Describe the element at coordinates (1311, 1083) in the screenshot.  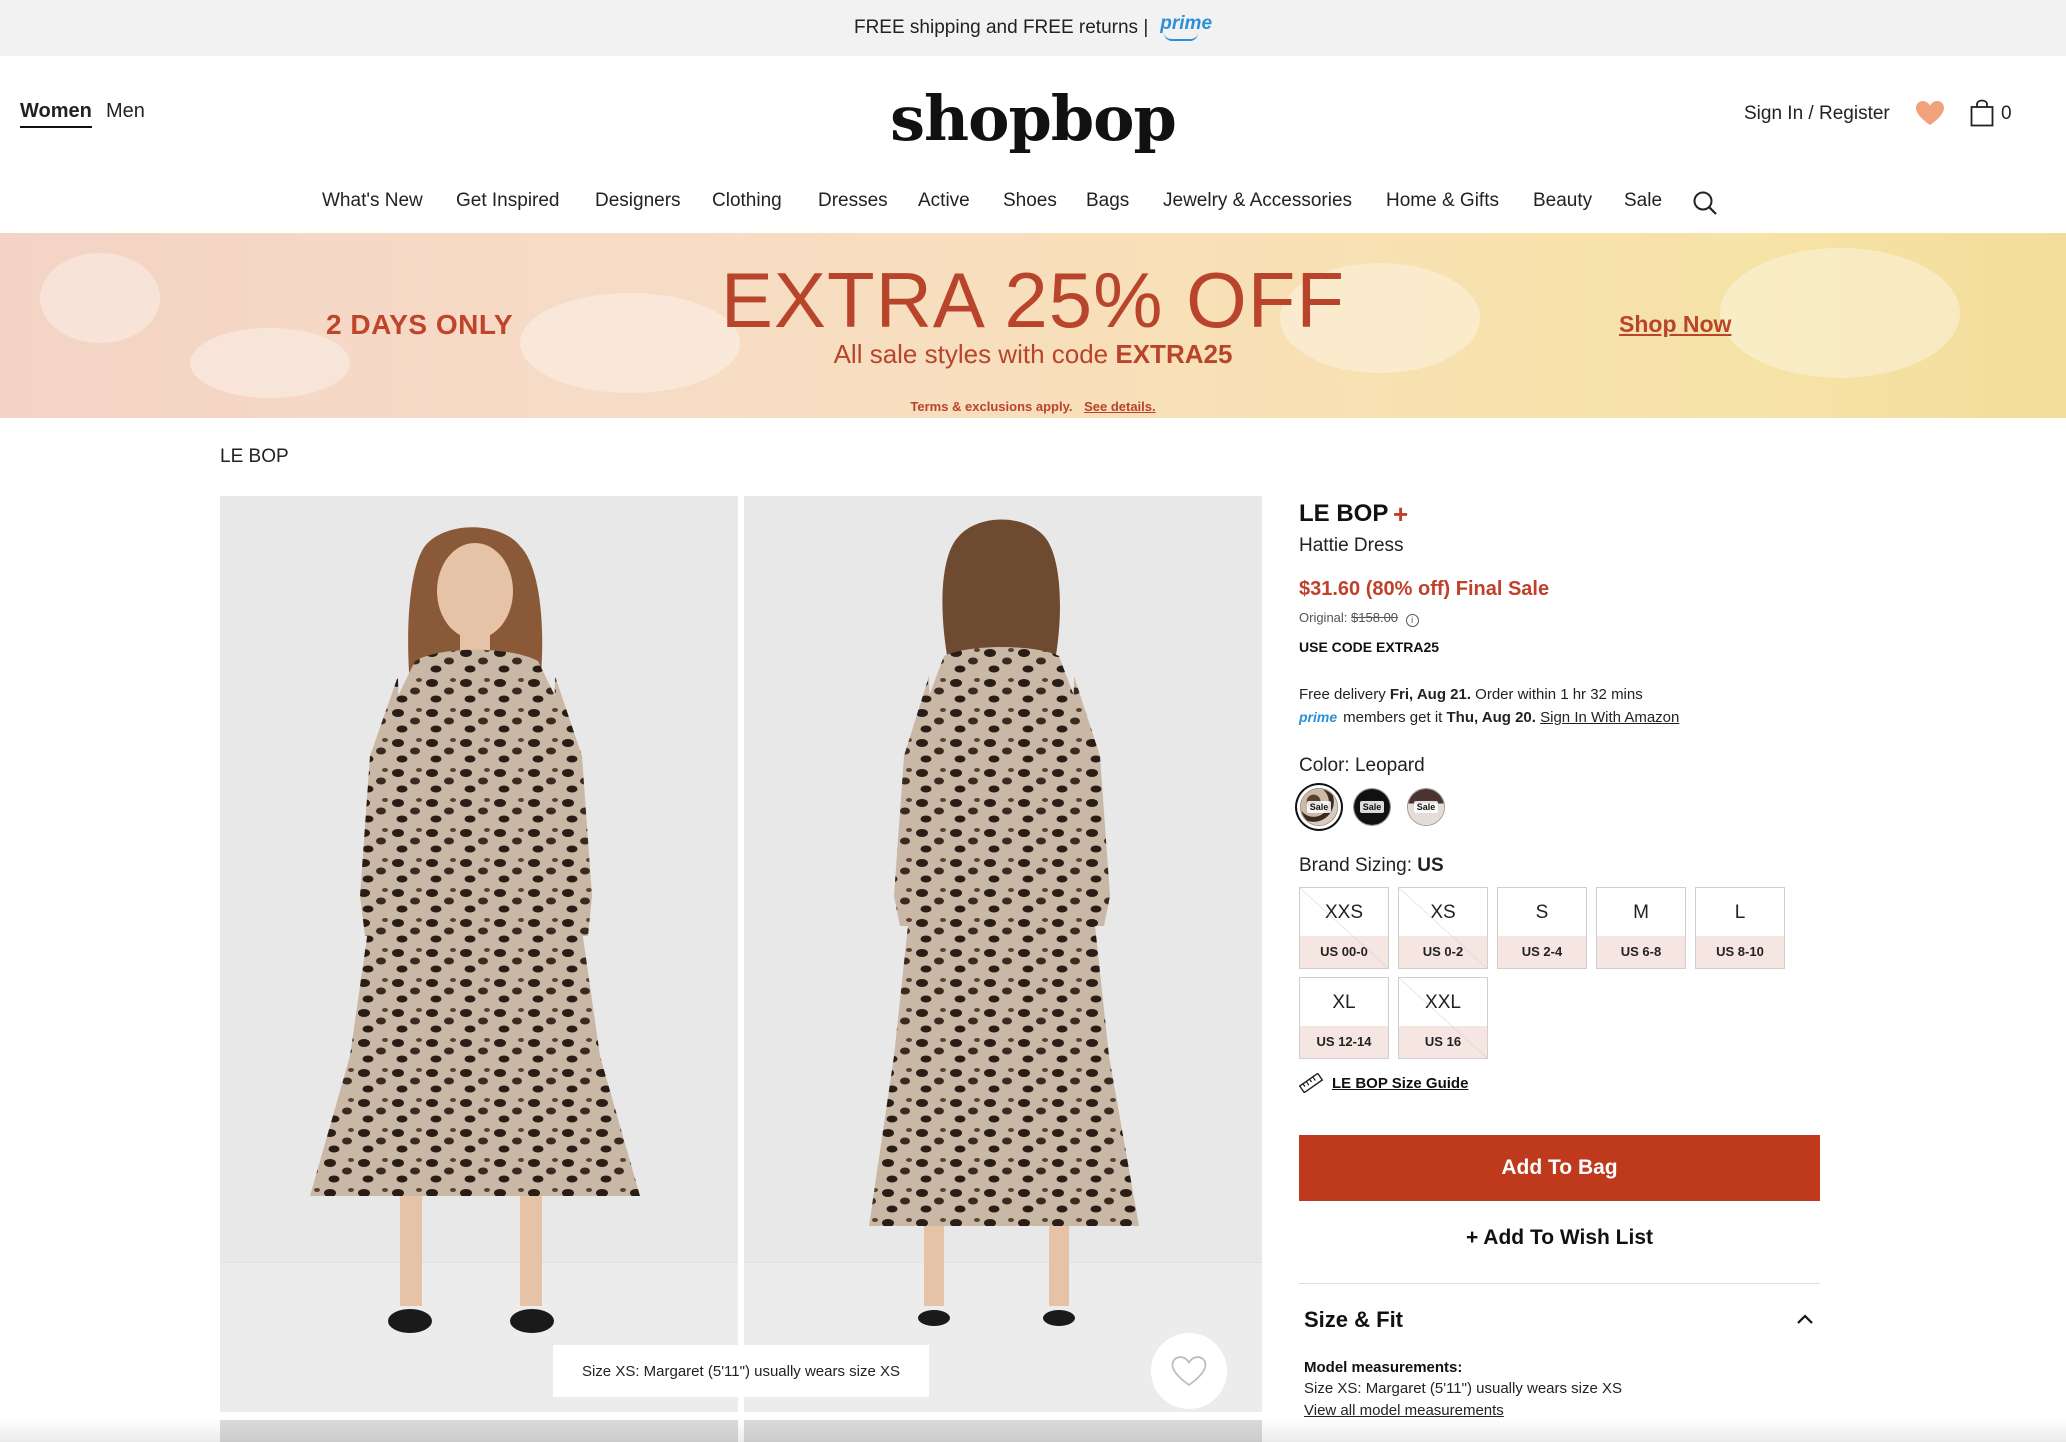
I see `ruler-icon` at that location.